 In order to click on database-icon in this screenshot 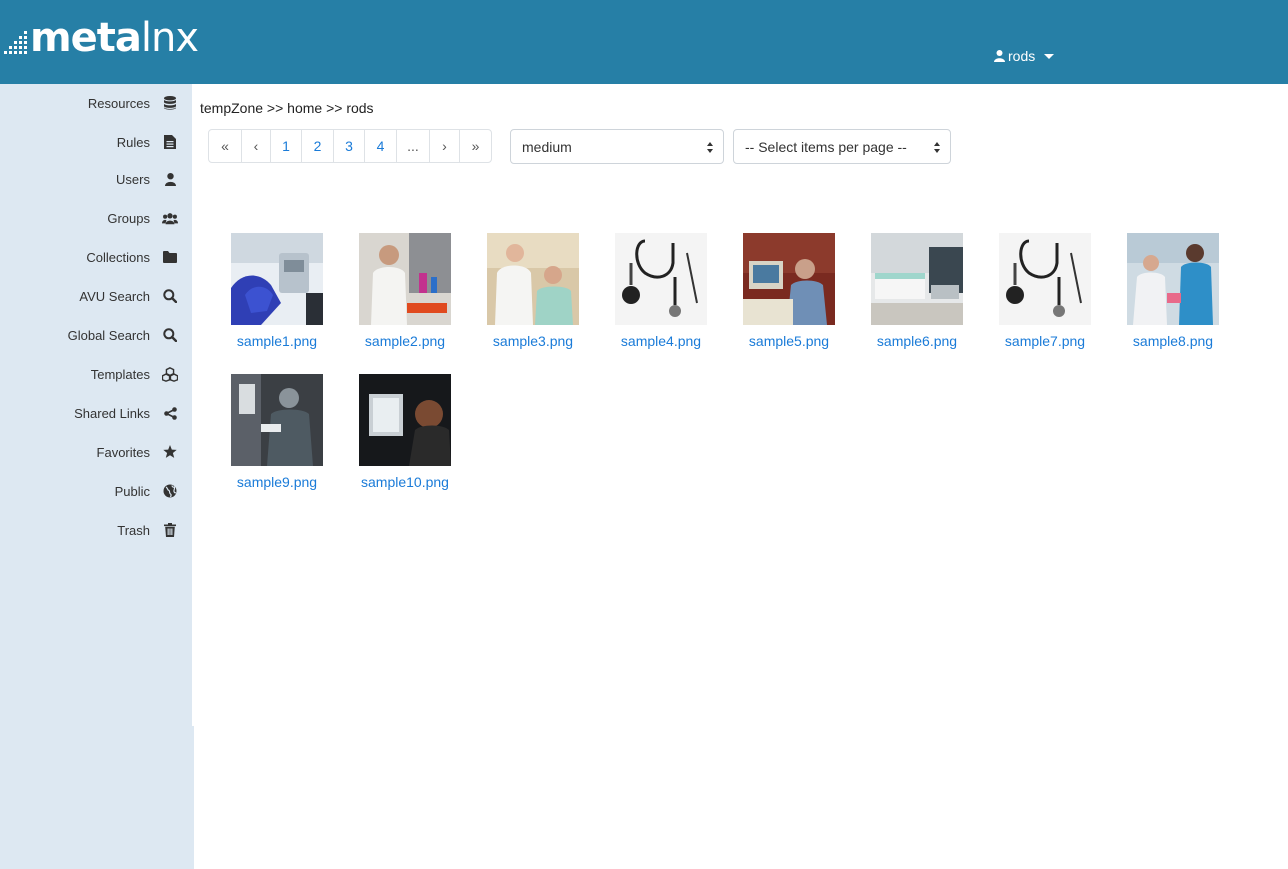, I will do `click(170, 103)`.